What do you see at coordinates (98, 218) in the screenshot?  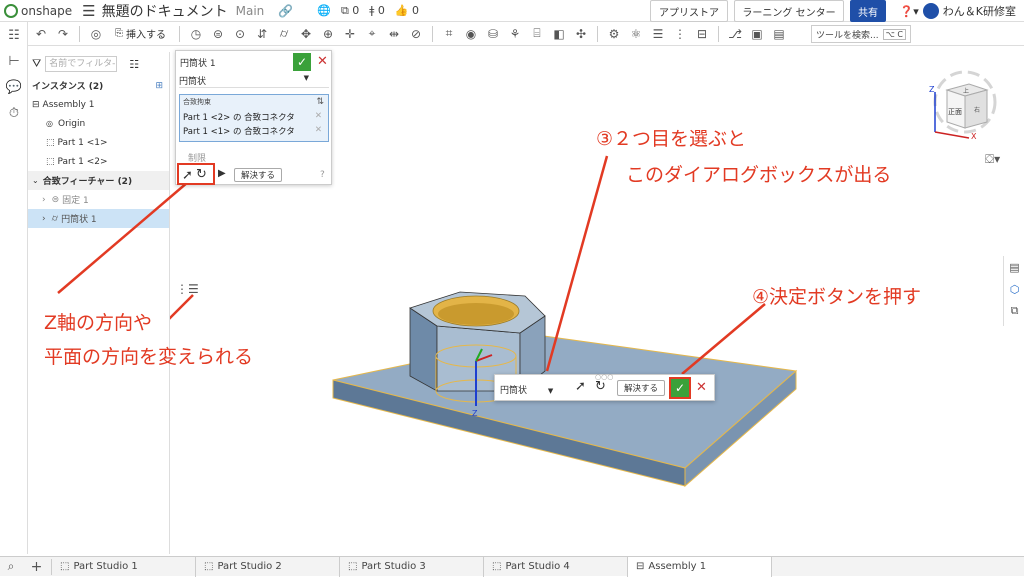 I see `tree-item-cylindrical: › ⌭ 円筒状 1` at bounding box center [98, 218].